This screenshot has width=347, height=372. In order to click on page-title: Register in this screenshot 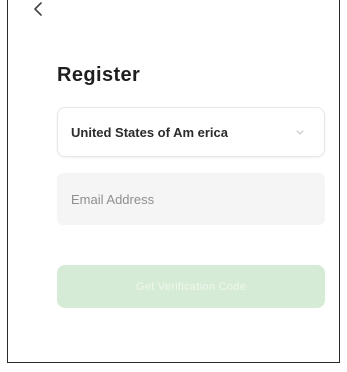, I will do `click(99, 75)`.